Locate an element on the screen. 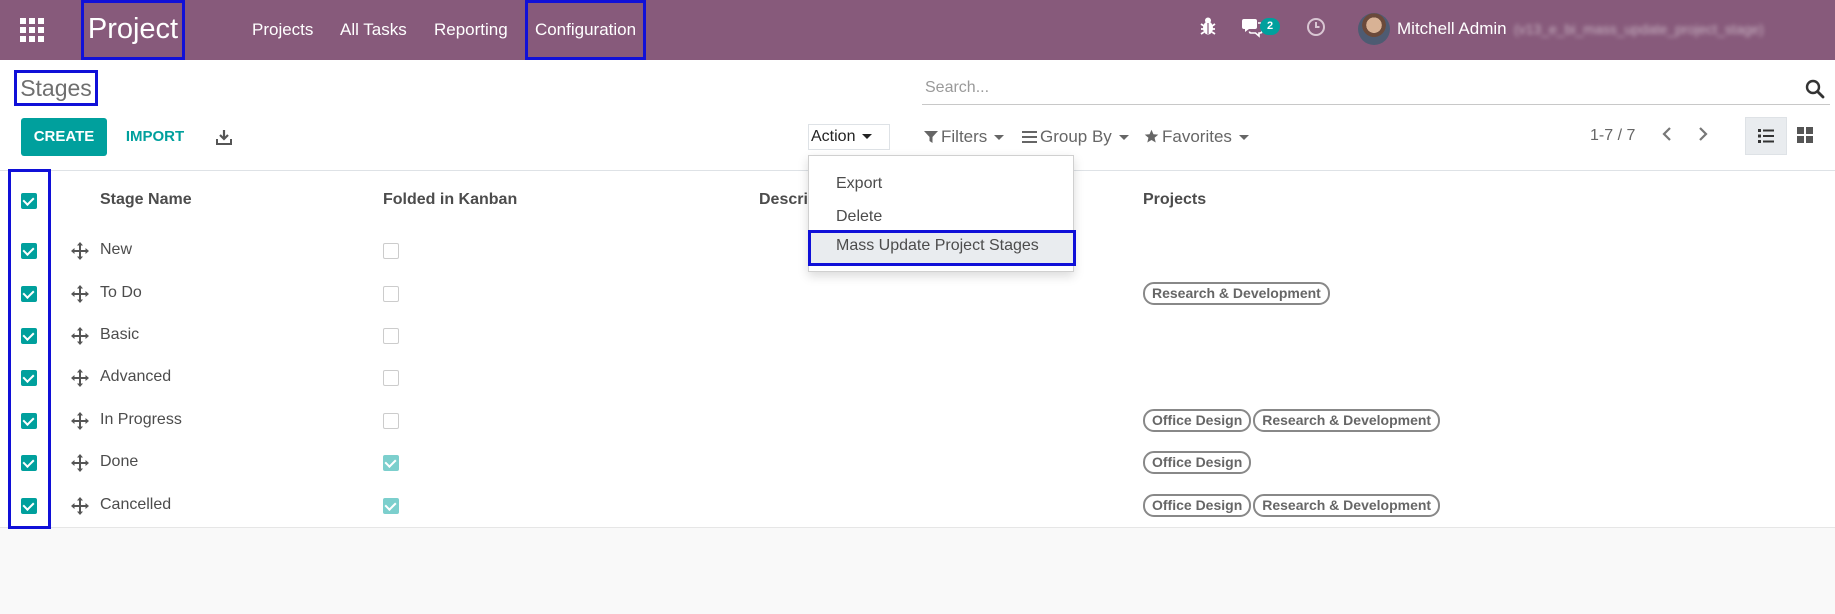 The width and height of the screenshot is (1835, 614). menu-projects: Projects is located at coordinates (282, 30).